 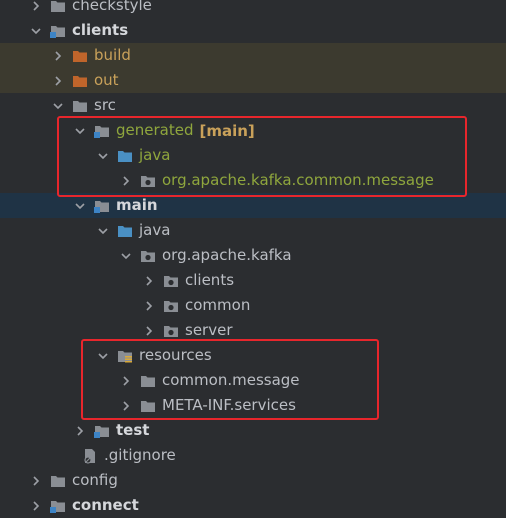 I want to click on tree-node-main-package: org.apache.kafka, so click(x=253, y=255).